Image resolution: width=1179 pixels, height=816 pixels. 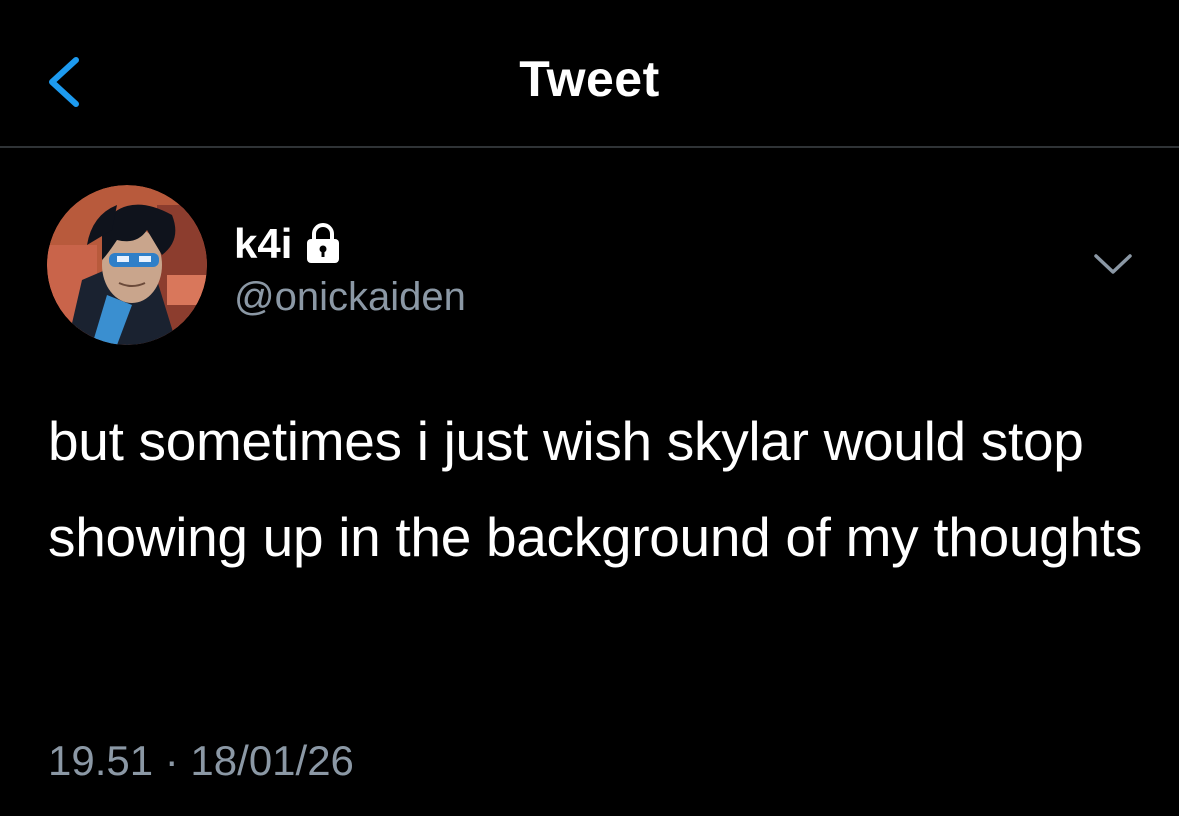 What do you see at coordinates (323, 244) in the screenshot?
I see `lock-icon` at bounding box center [323, 244].